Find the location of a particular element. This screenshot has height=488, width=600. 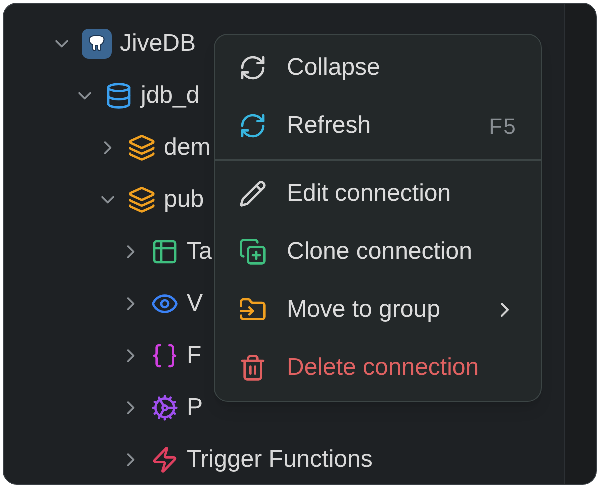

table-icon is located at coordinates (165, 252).